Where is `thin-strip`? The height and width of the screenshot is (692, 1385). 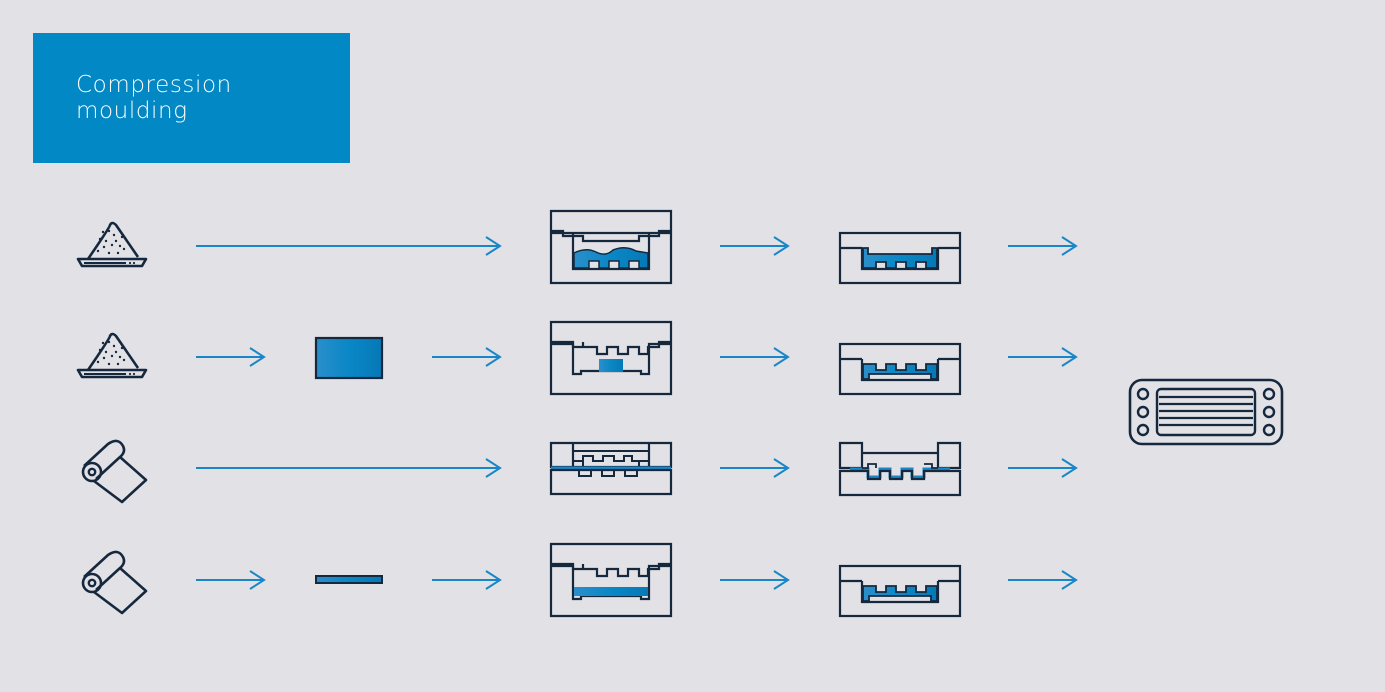
thin-strip is located at coordinates (349, 579).